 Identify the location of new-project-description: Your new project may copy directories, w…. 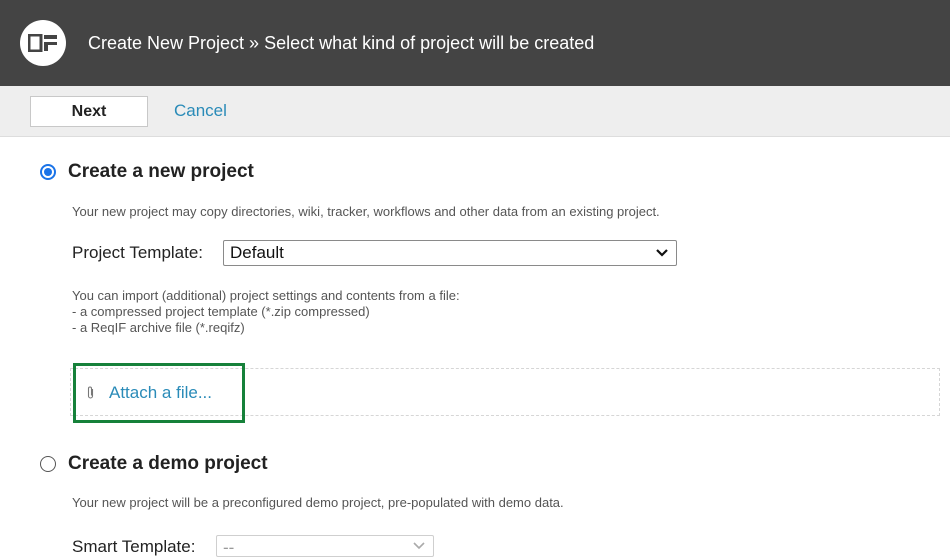
(366, 211).